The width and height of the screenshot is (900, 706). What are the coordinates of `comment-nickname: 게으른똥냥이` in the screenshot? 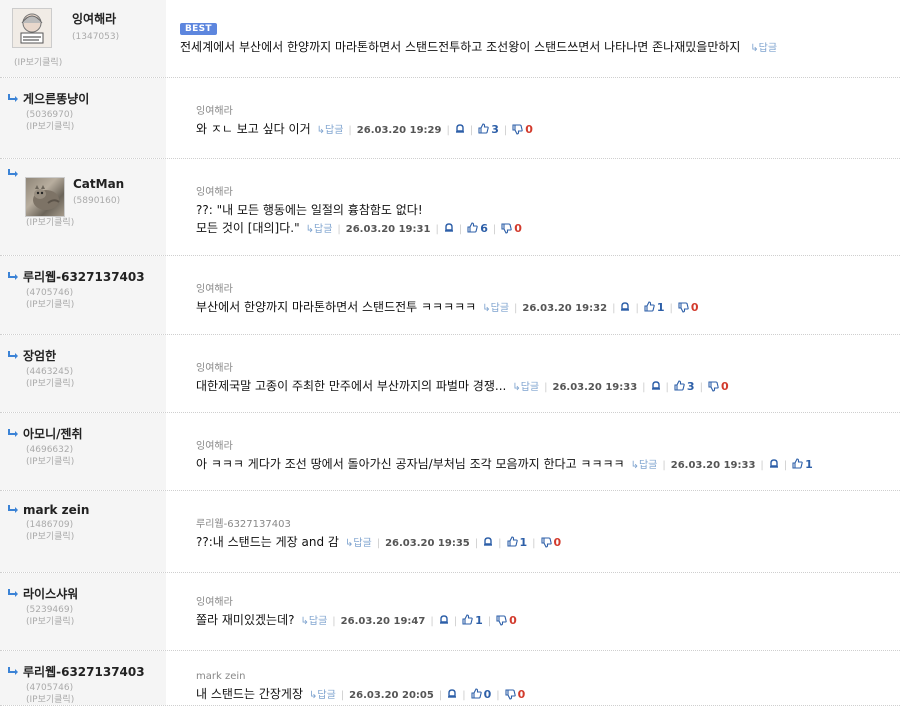 It's located at (56, 98).